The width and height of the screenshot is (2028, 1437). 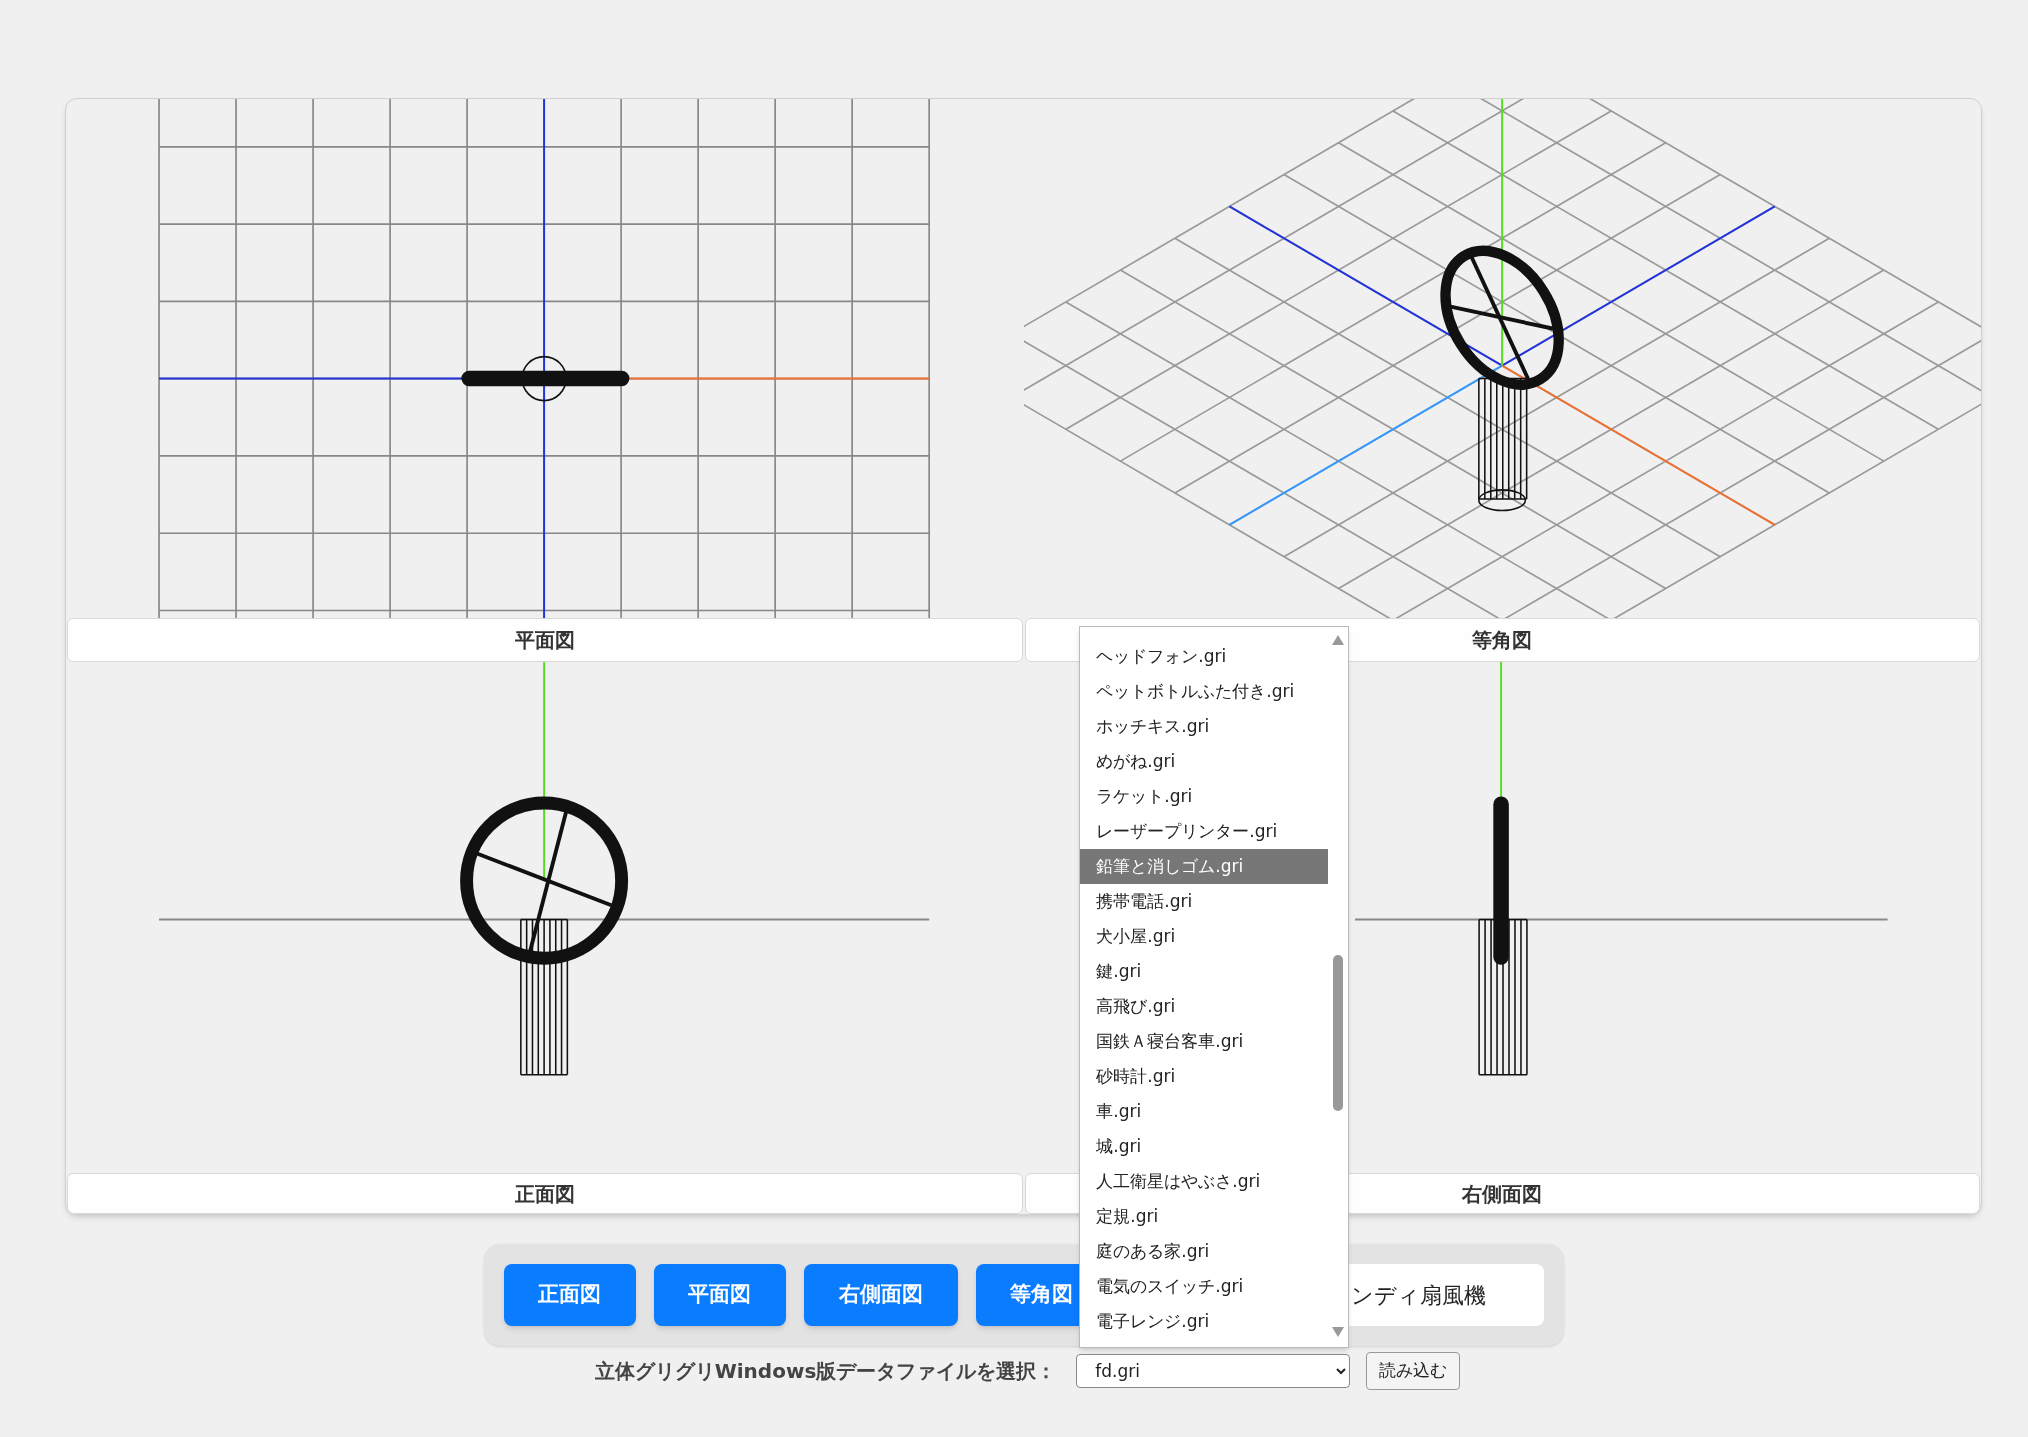 I want to click on view-label: 正面図, so click(x=545, y=1193).